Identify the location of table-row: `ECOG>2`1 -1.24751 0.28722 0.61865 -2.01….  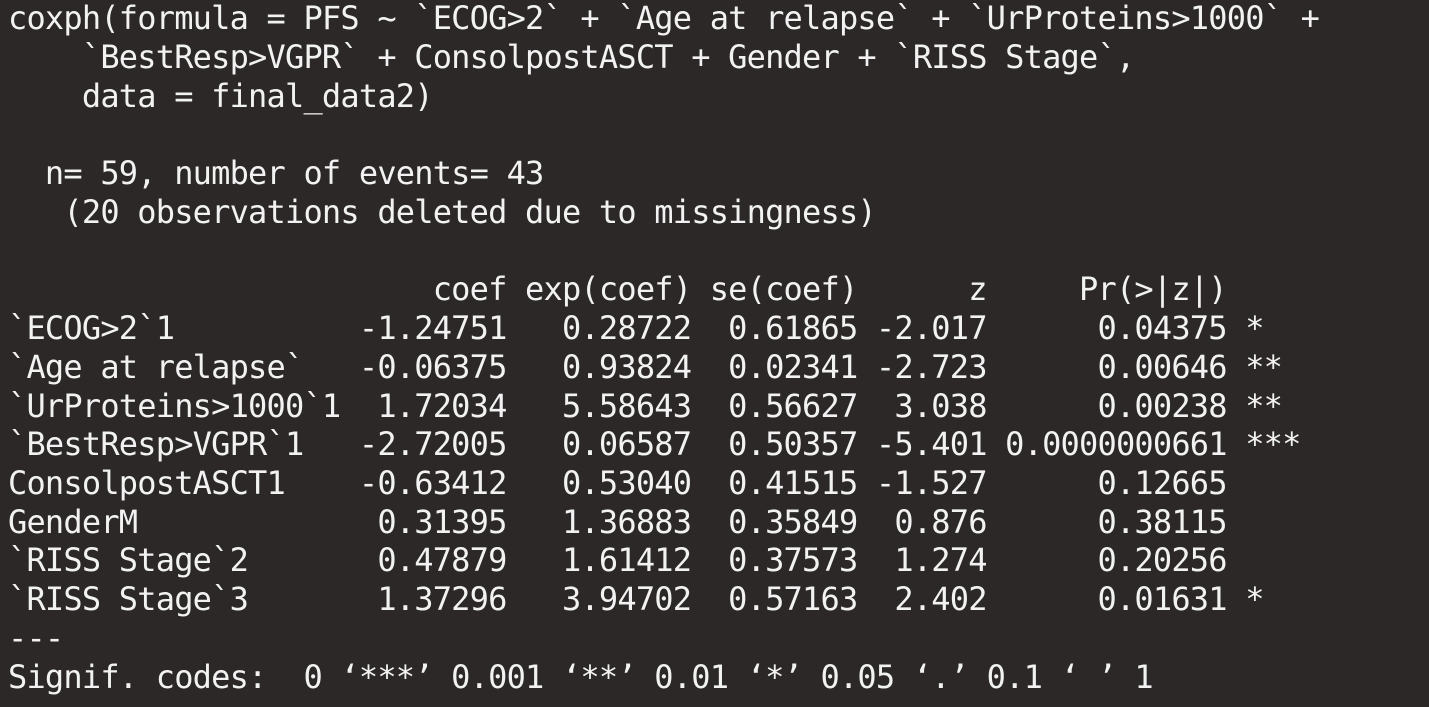
(636, 328).